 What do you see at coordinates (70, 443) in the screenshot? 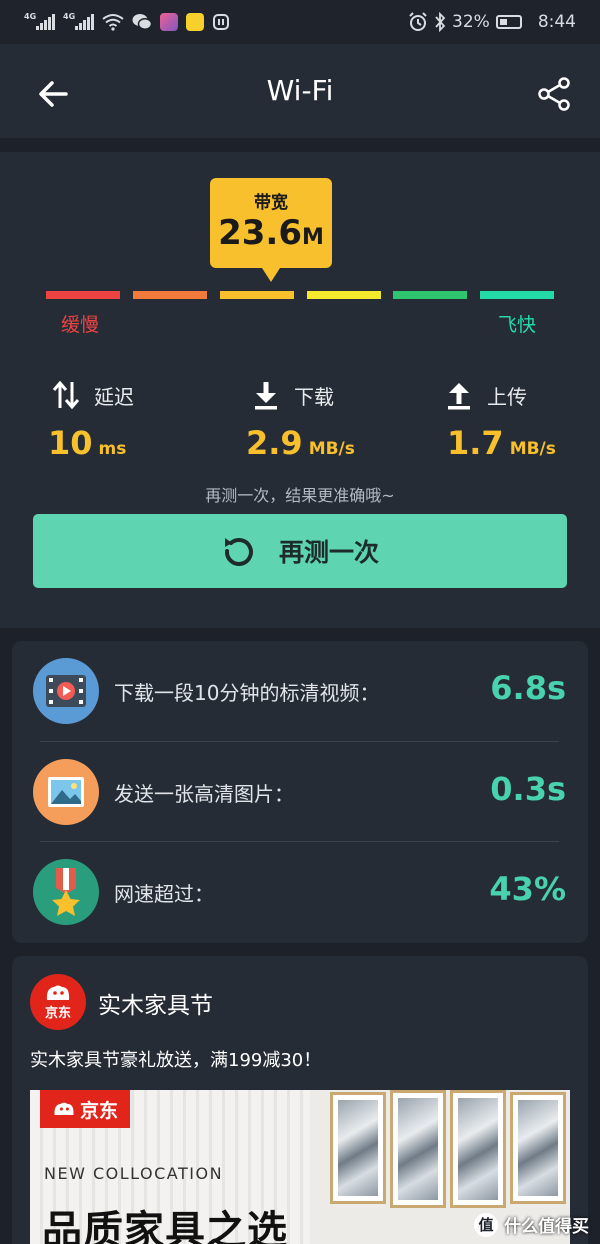
I see `latency-number: 10` at bounding box center [70, 443].